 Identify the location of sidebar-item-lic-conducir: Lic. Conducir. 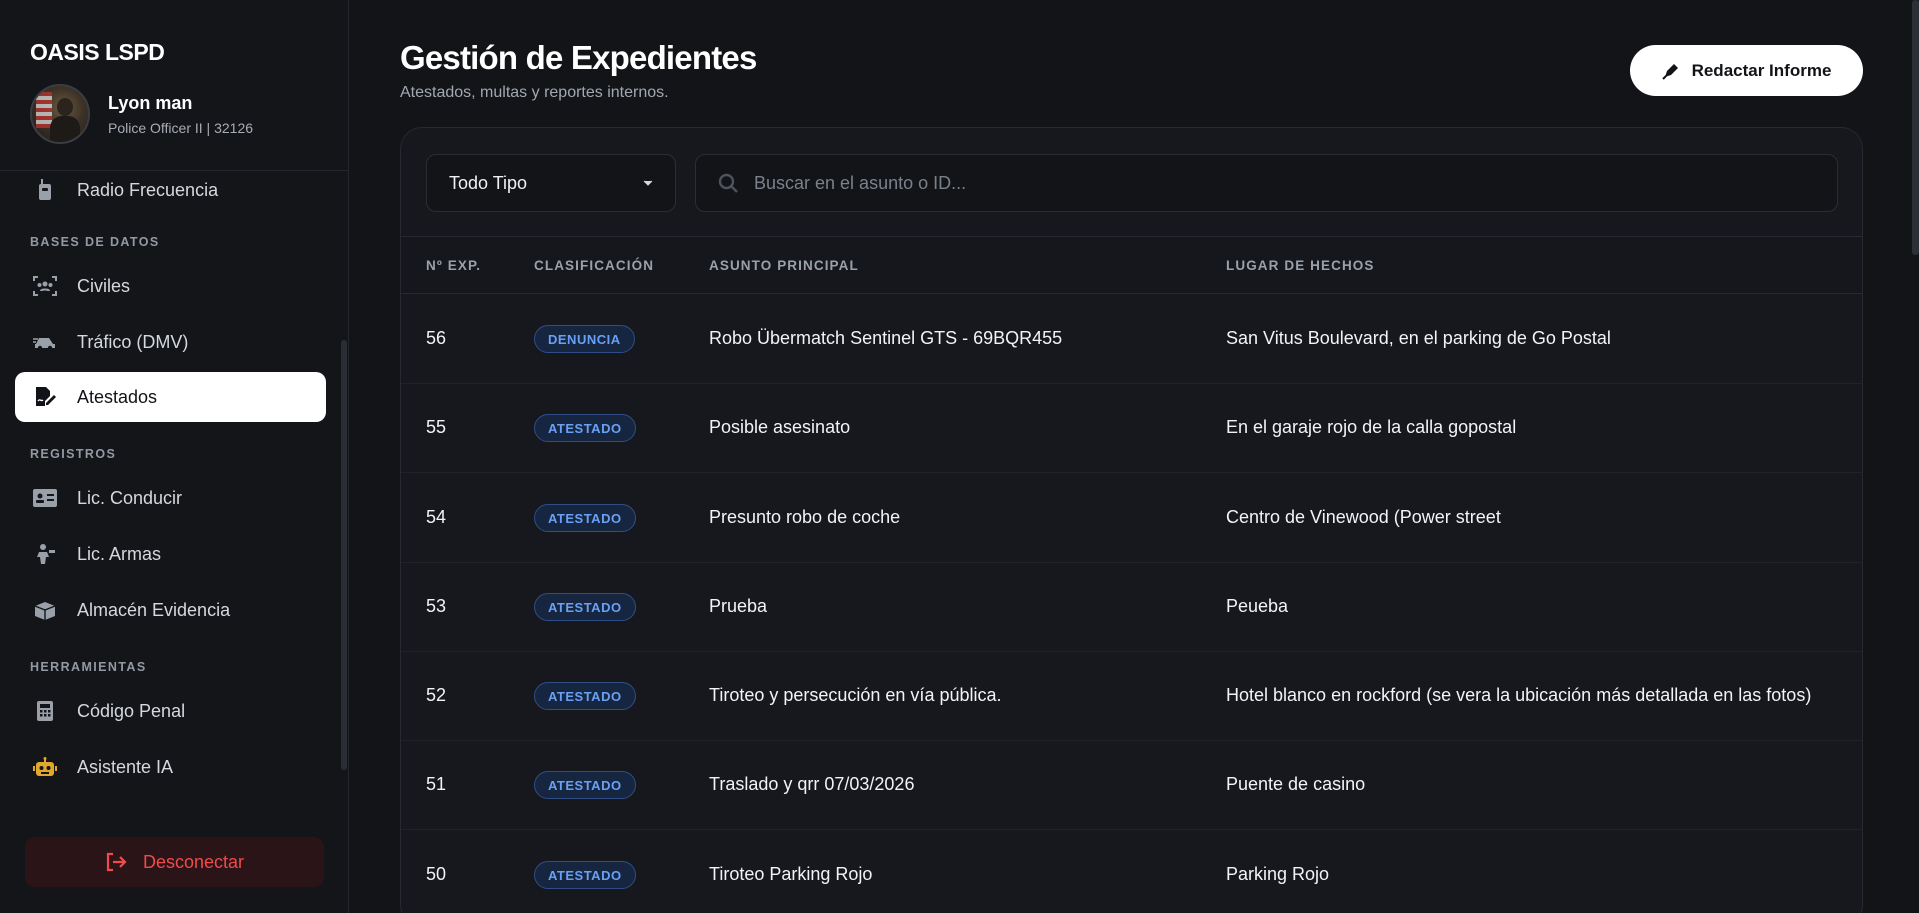
(170, 498).